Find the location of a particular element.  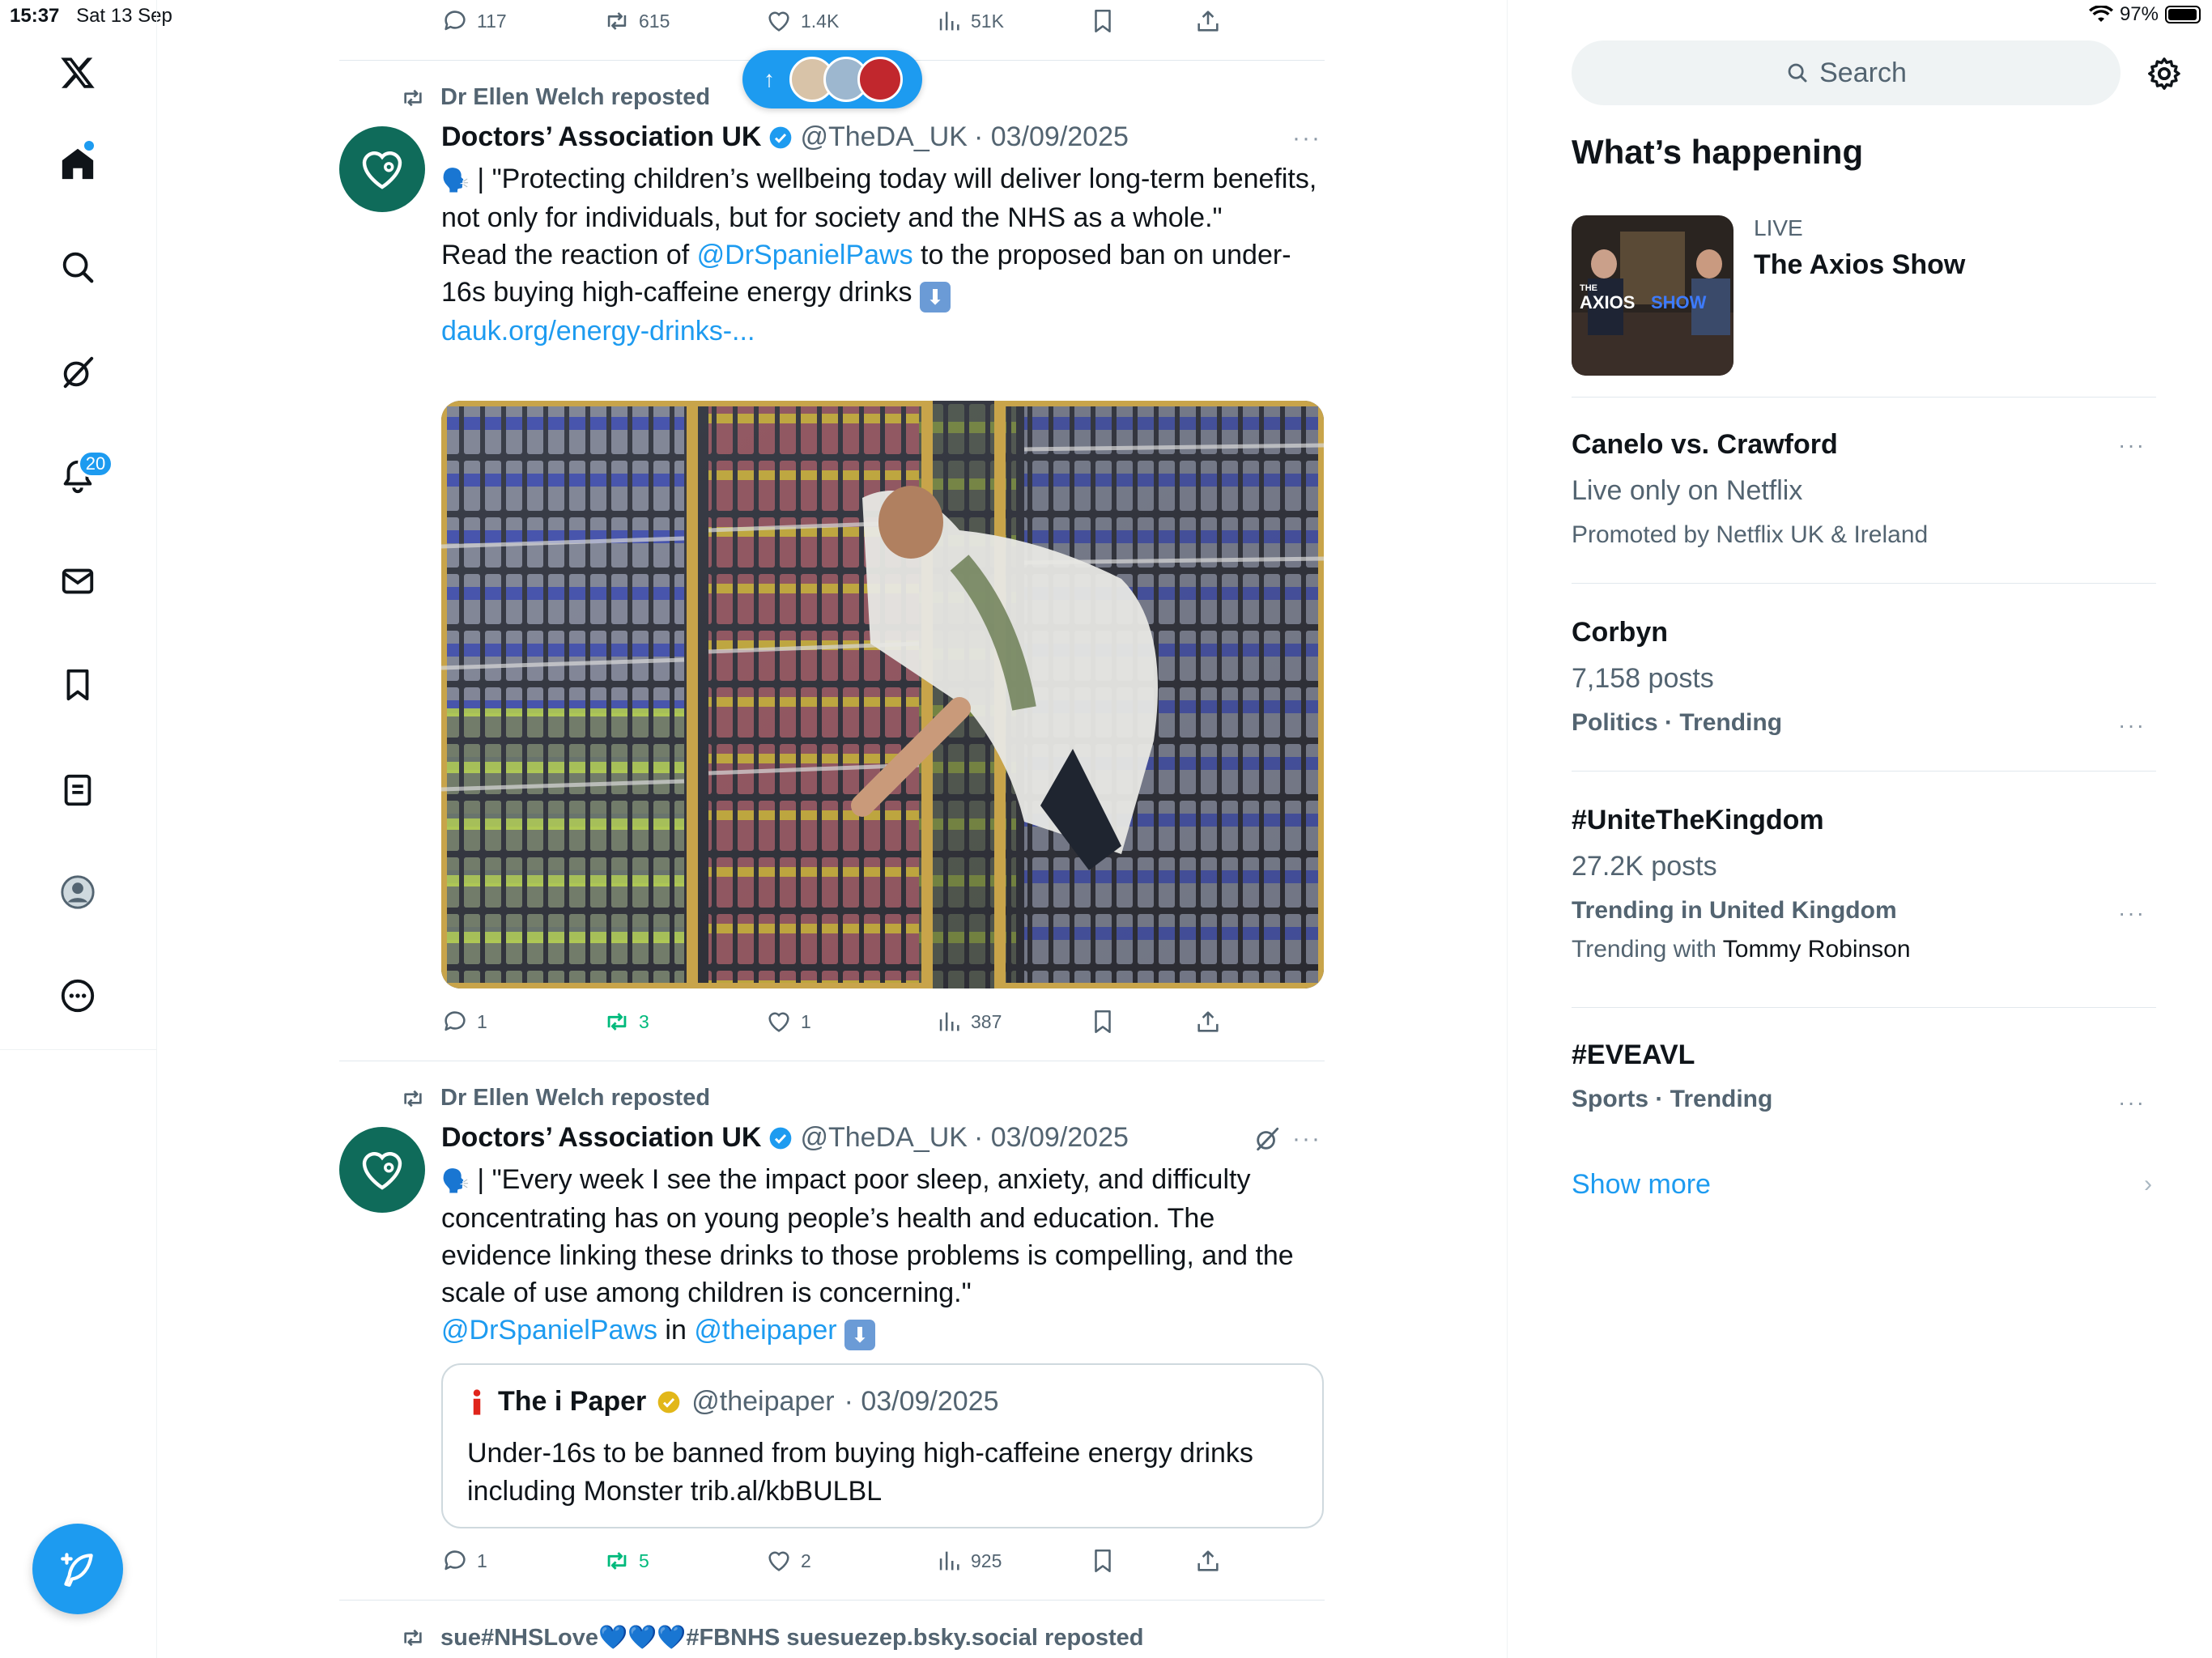

x-logo-icon is located at coordinates (78, 73).